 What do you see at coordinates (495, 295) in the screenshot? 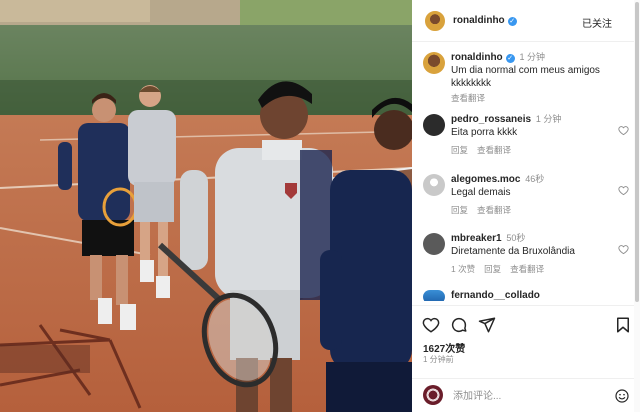
I see `comment-username: fernando__collado` at bounding box center [495, 295].